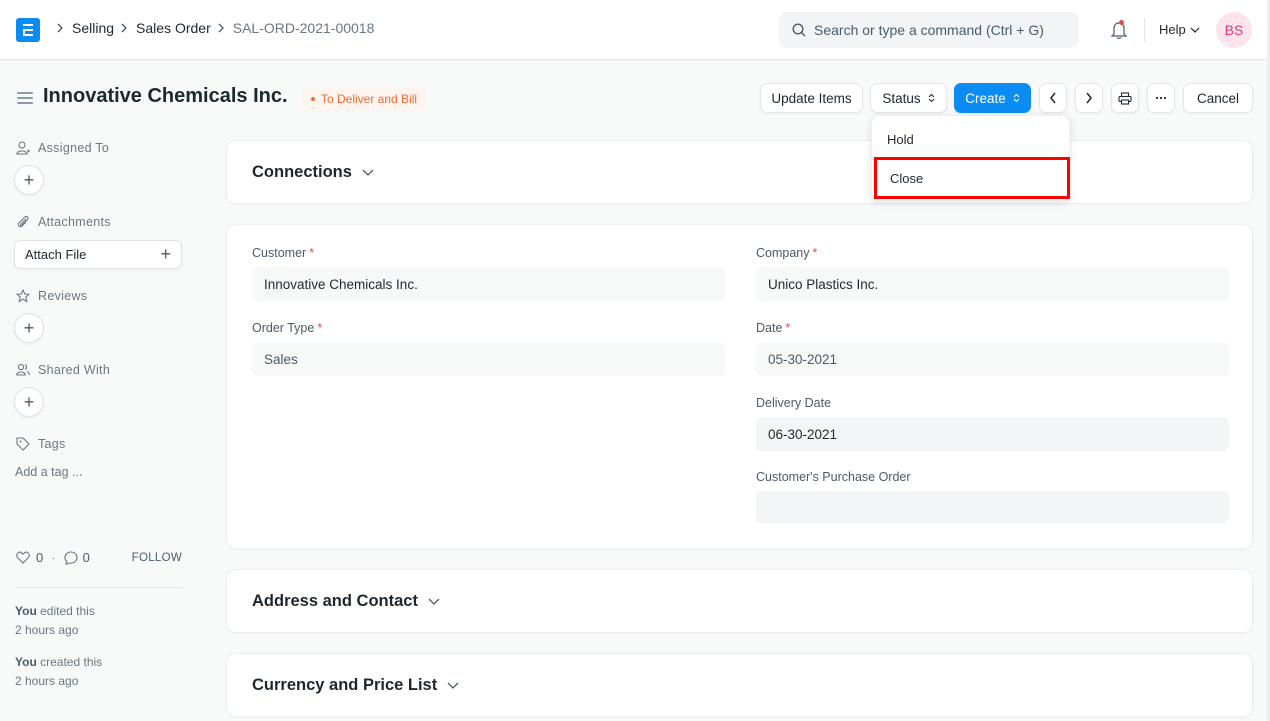 This screenshot has width=1270, height=721. I want to click on sidebar-divider, so click(98, 587).